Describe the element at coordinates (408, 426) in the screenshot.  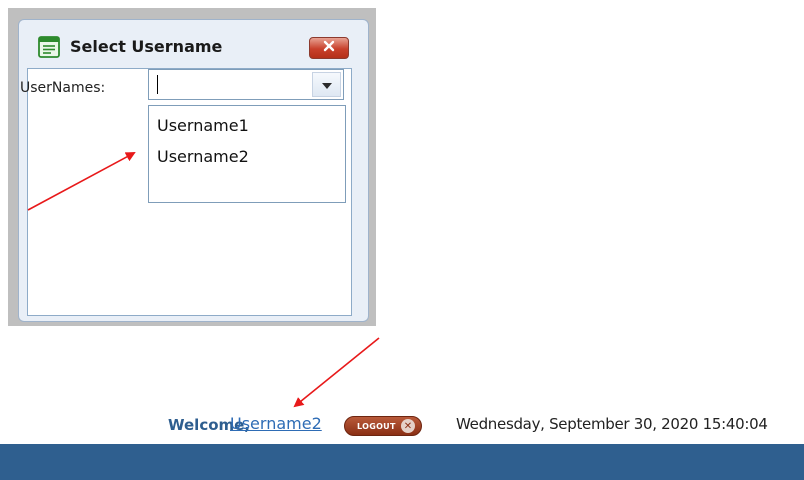
I see `close-icon: ✕` at that location.